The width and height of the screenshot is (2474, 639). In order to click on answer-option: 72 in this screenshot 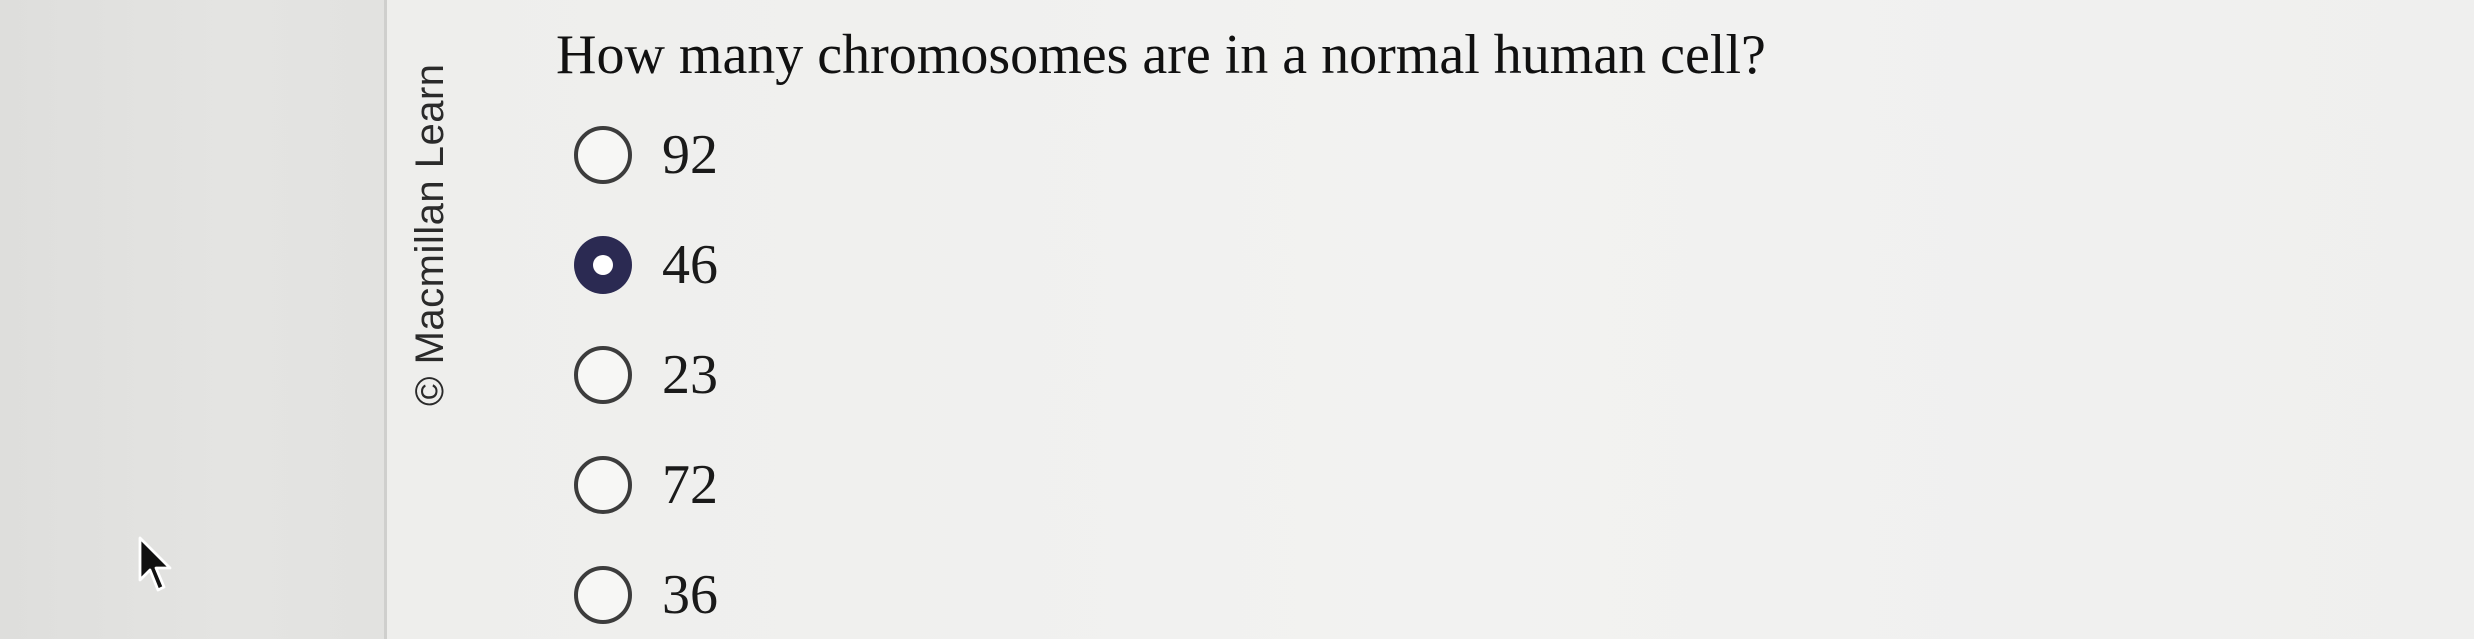, I will do `click(646, 485)`.